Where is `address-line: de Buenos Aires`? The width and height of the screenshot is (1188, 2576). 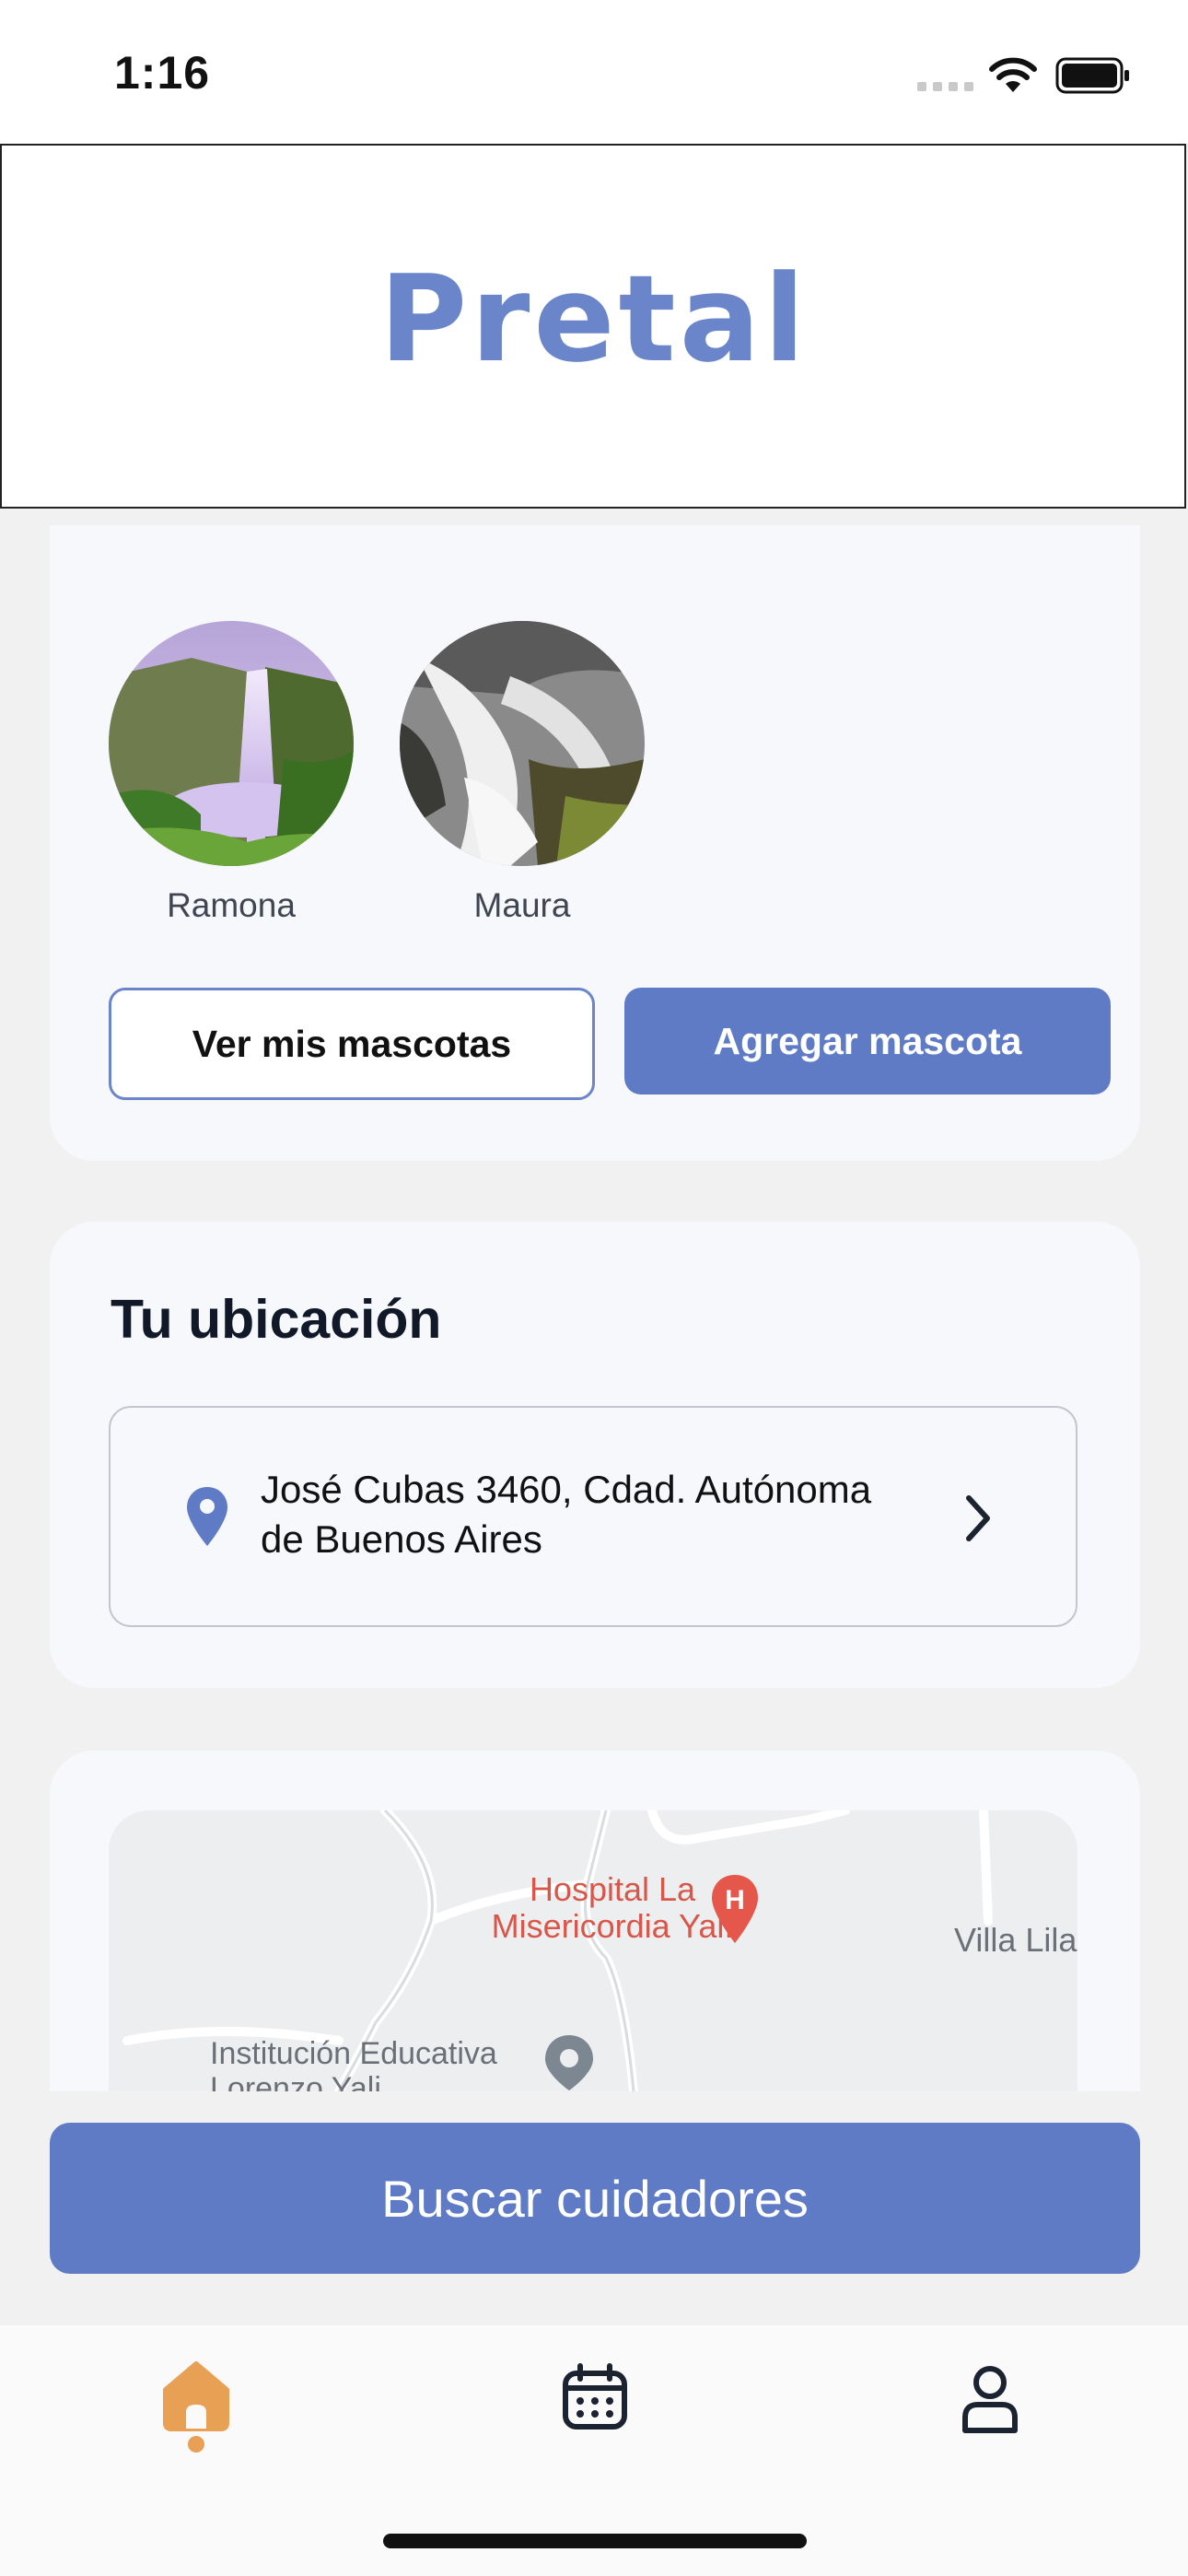 address-line: de Buenos Aires is located at coordinates (401, 1539).